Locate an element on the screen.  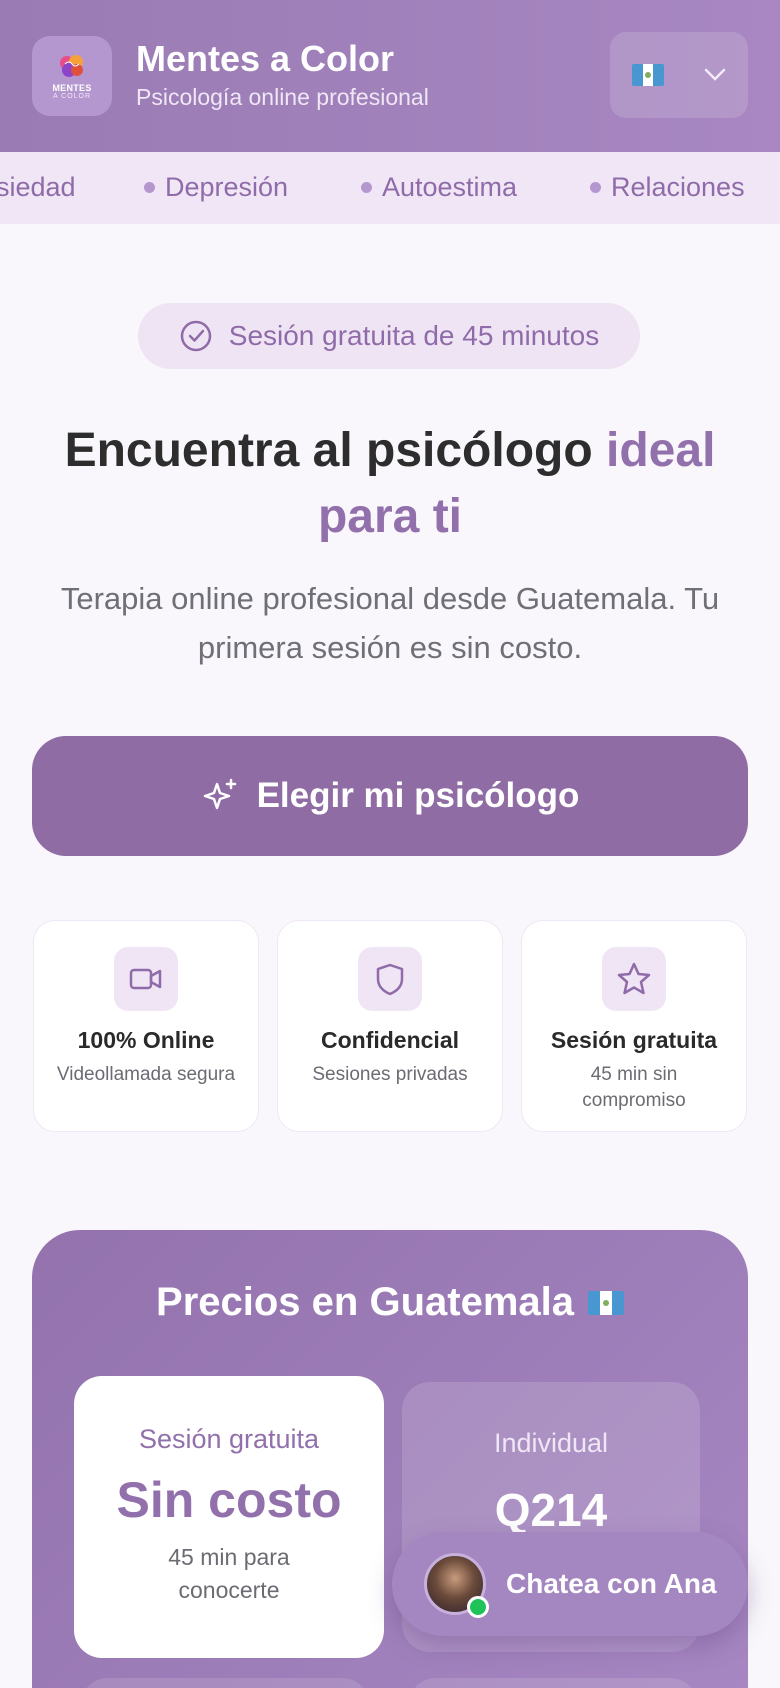
pricing-title: Precios en Guatemala is located at coordinates (390, 1302).